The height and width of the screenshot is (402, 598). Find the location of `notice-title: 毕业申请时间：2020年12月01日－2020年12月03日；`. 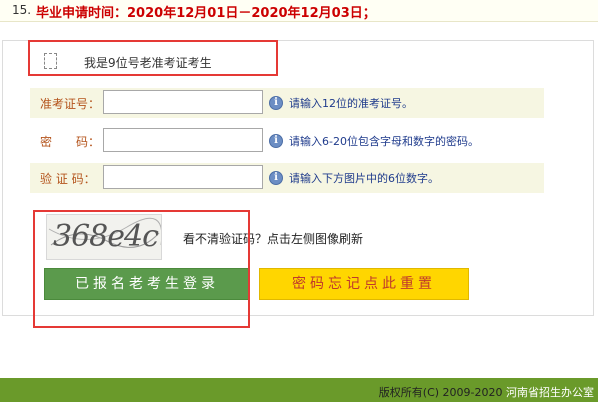

notice-title: 毕业申请时间：2020年12月01日－2020年12月03日； is located at coordinates (206, 11).